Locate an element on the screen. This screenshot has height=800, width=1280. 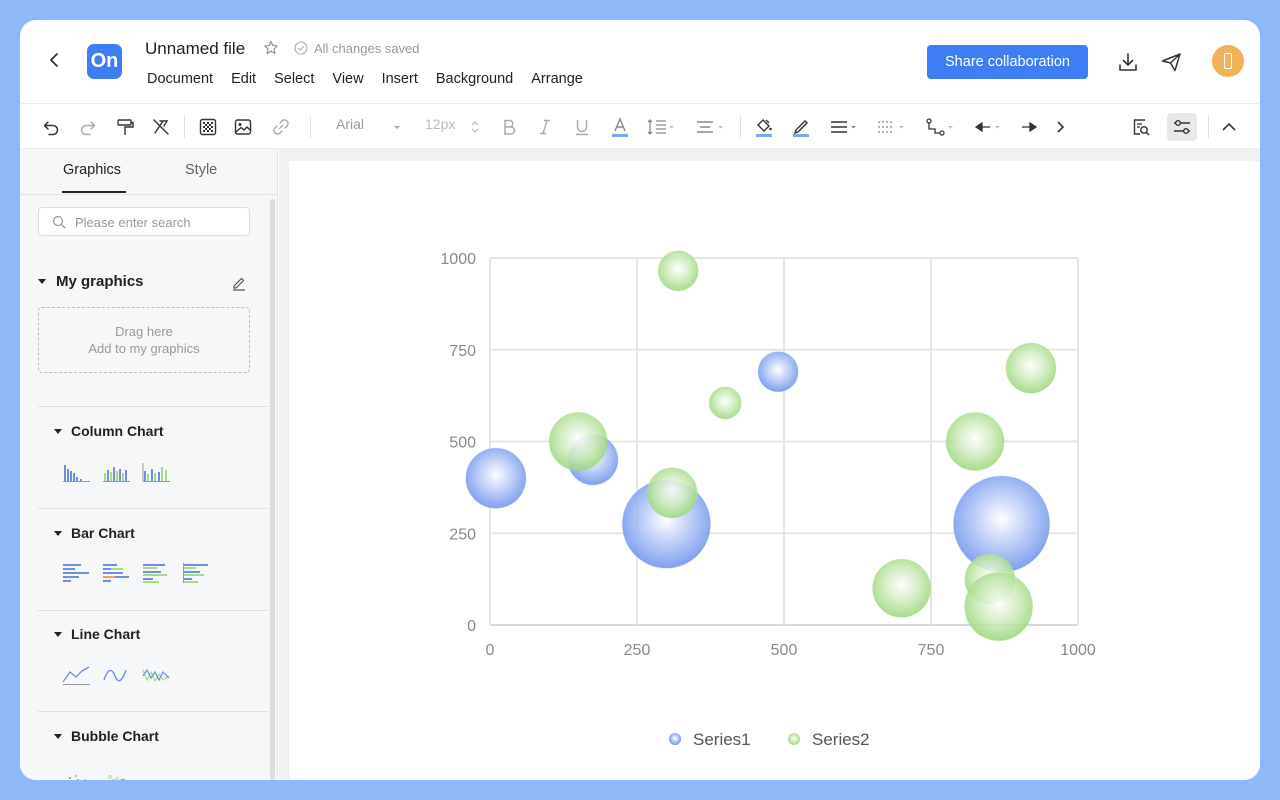
share-button: Share collaboration is located at coordinates (1007, 62).